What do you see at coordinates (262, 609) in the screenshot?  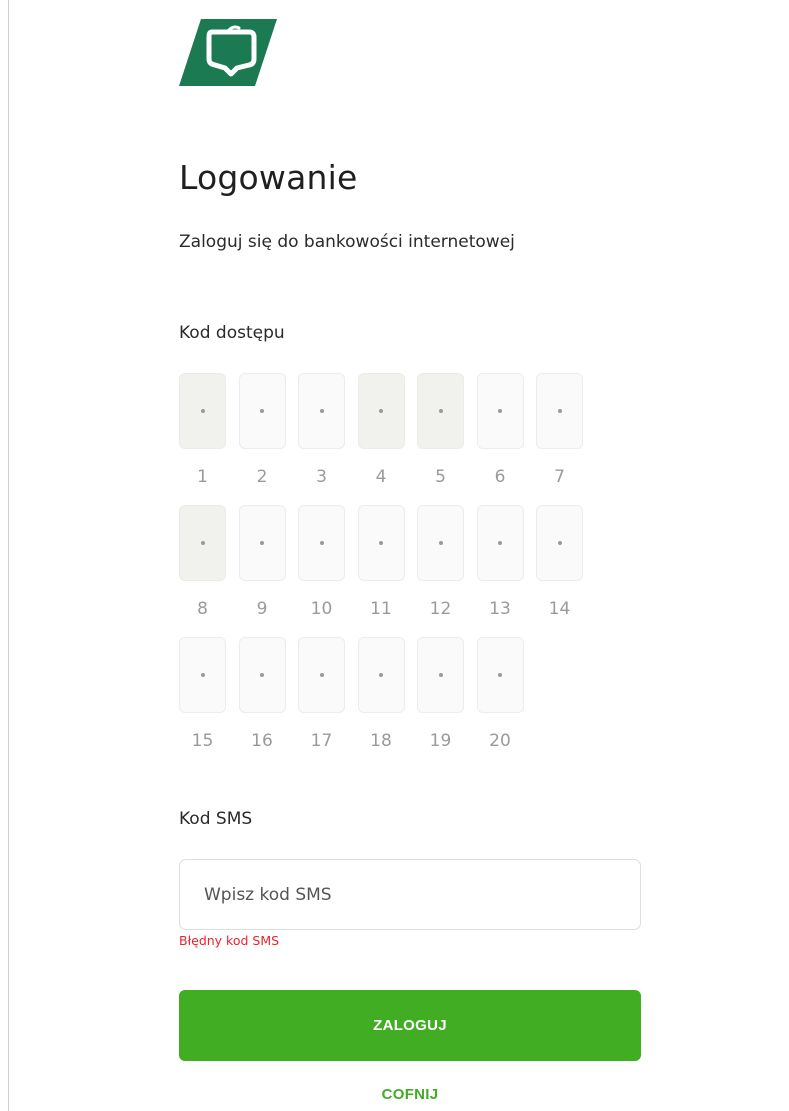 I see `code-position-number: 9` at bounding box center [262, 609].